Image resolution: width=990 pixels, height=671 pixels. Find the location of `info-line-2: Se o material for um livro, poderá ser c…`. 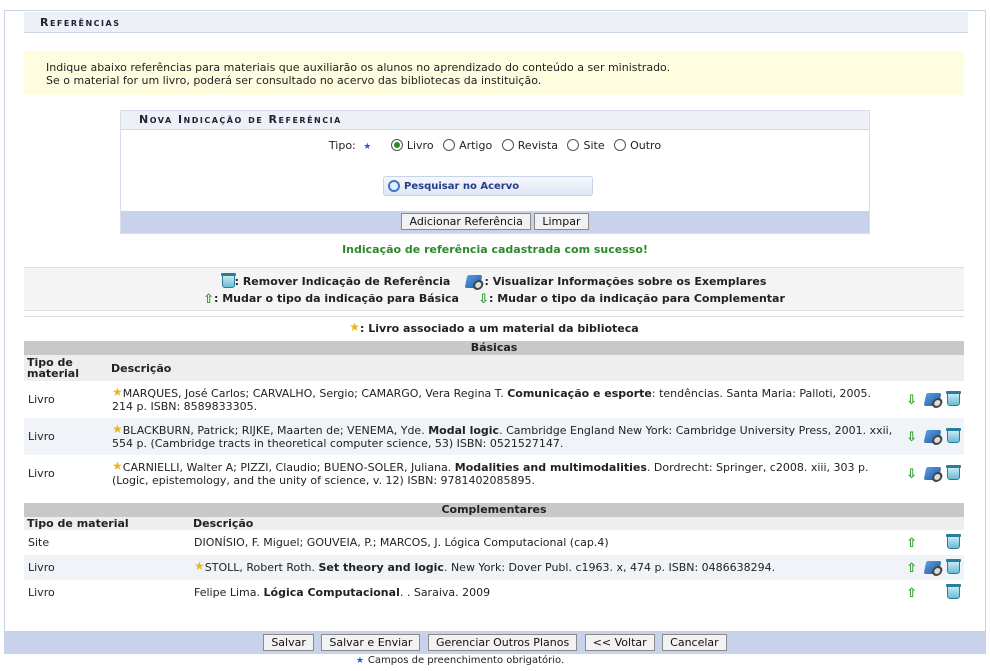

info-line-2: Se o material for um livro, poderá ser c… is located at coordinates (294, 80).